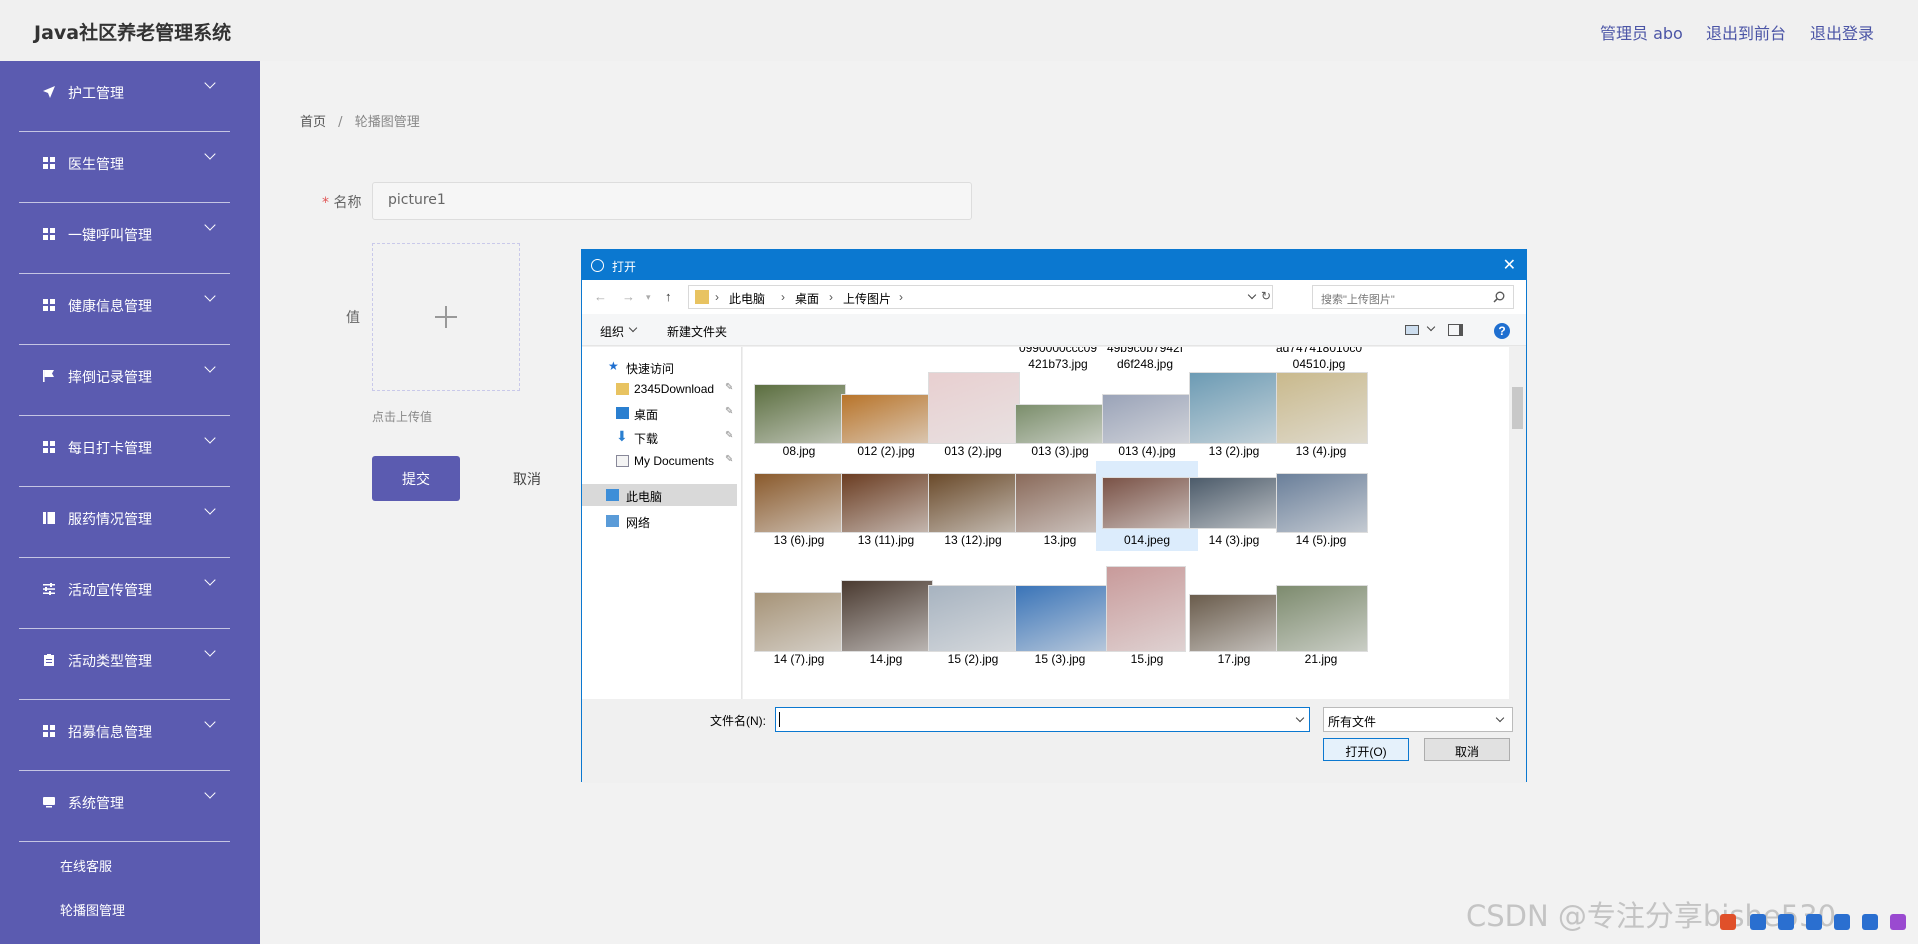  I want to click on submit-button: 提交, so click(416, 478).